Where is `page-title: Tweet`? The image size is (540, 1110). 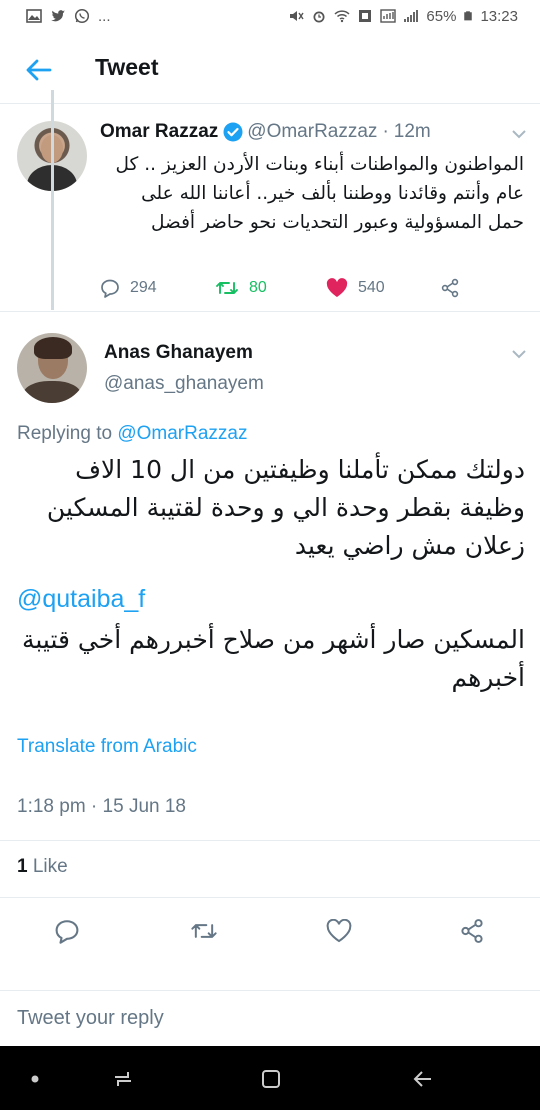 page-title: Tweet is located at coordinates (127, 67).